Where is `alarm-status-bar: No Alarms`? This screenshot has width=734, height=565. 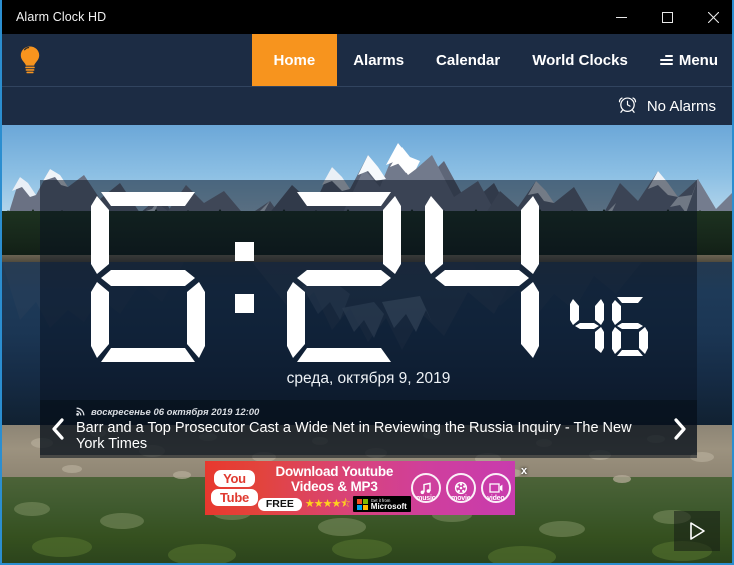
alarm-status-bar: No Alarms is located at coordinates (367, 106).